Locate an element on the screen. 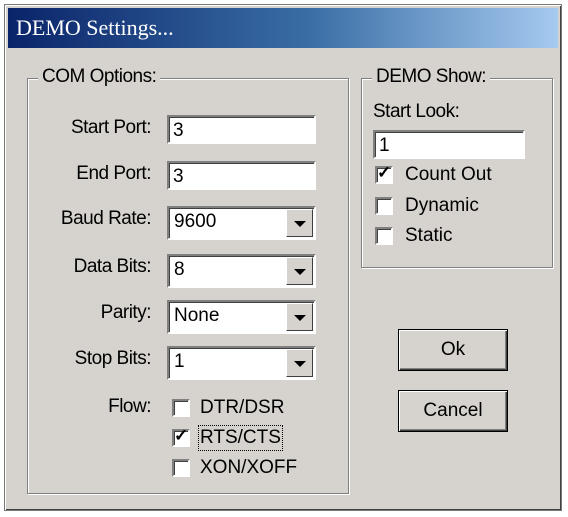 The width and height of the screenshot is (568, 517). data-bits-value: 8 is located at coordinates (179, 269).